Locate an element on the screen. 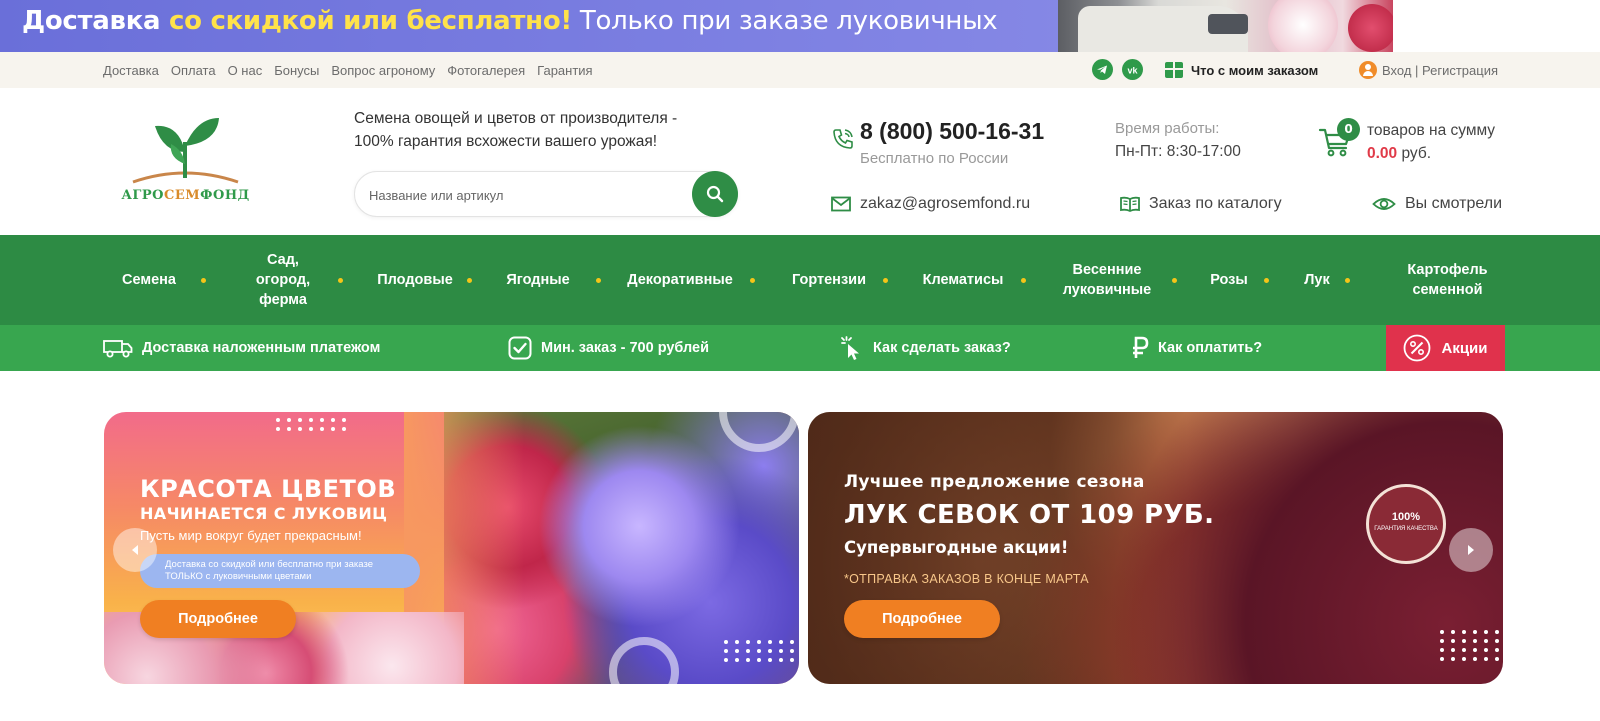 This screenshot has height=721, width=1600. pill-line2: ТОЛЬКО с луковичными цветами is located at coordinates (238, 576).